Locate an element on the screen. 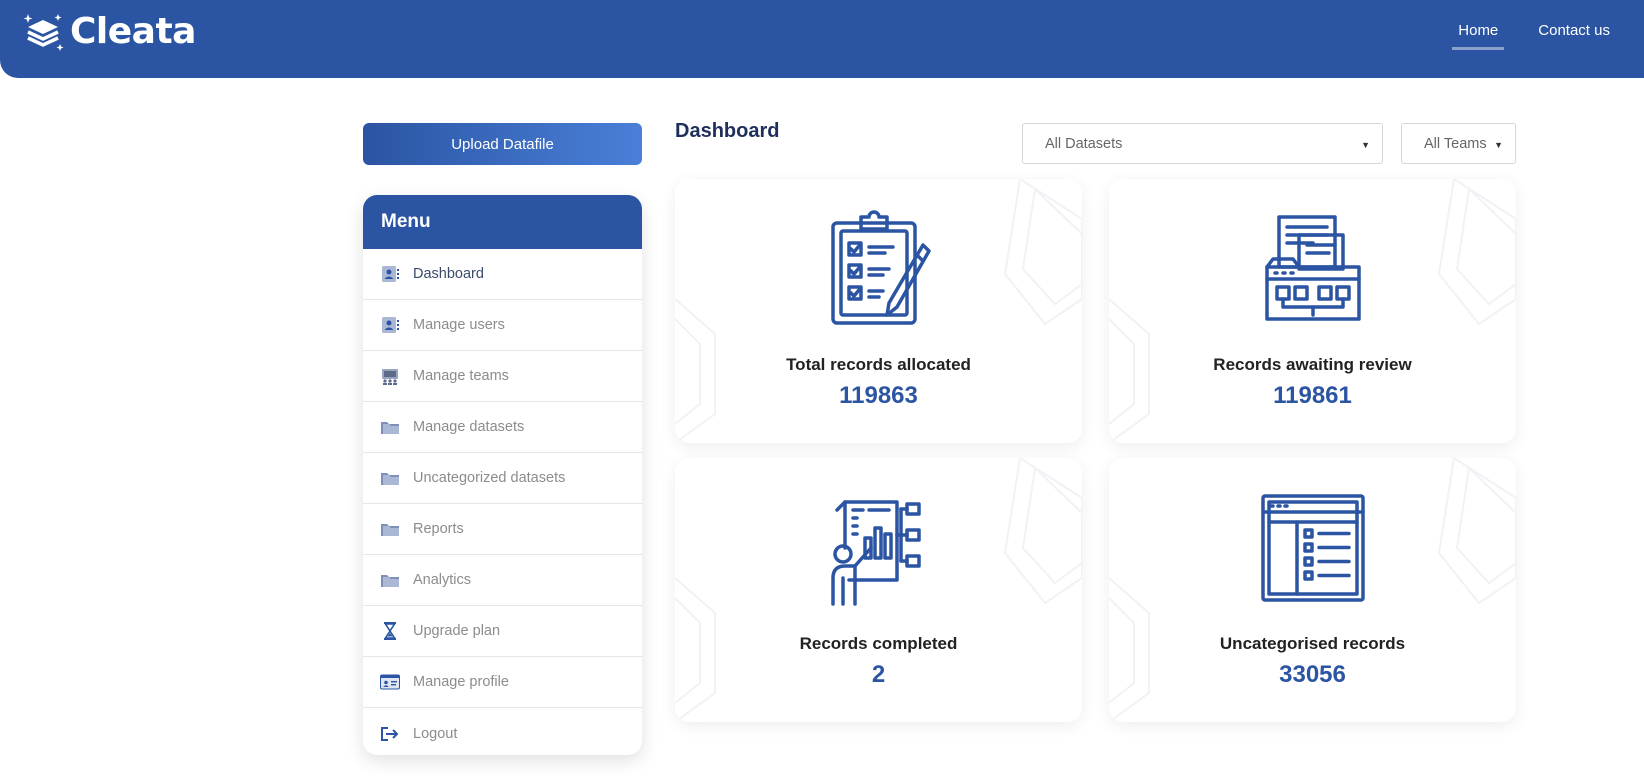 Image resolution: width=1644 pixels, height=778 pixels. stat-label: Records completed is located at coordinates (878, 643).